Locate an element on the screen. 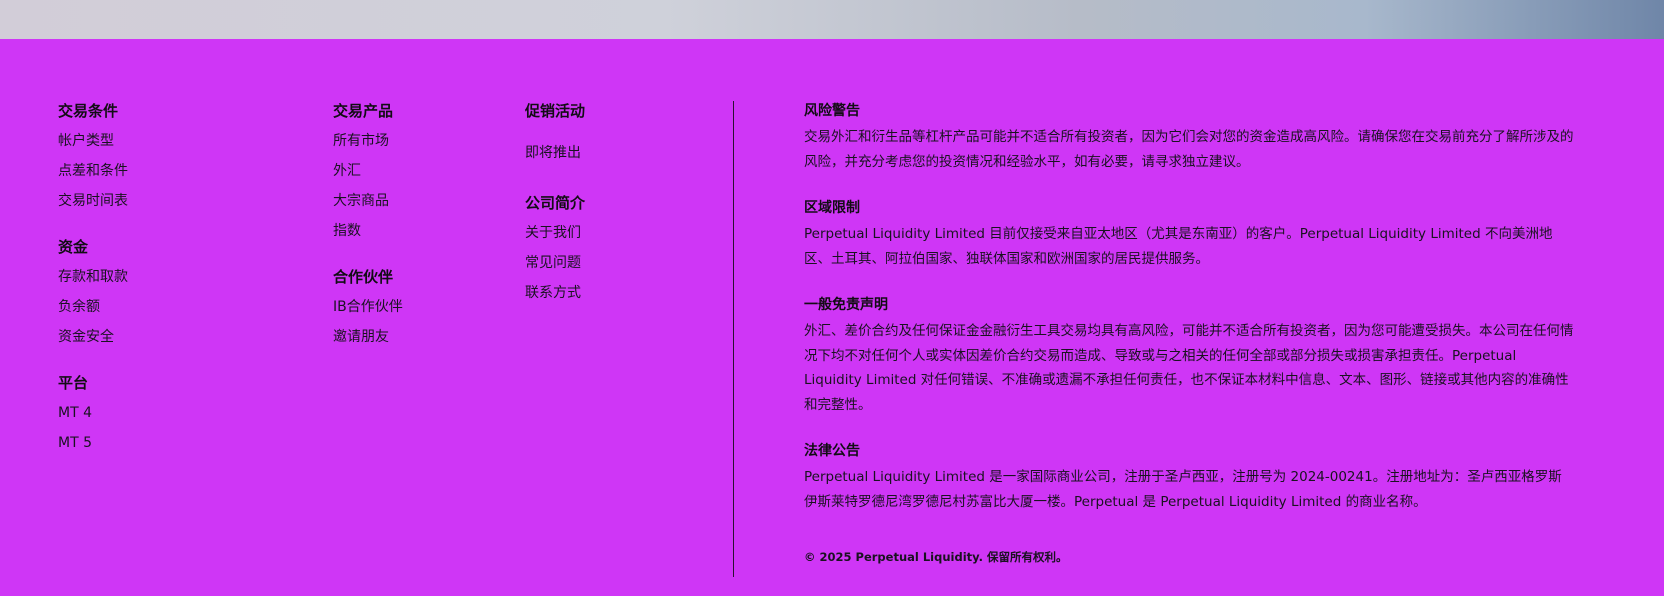 The width and height of the screenshot is (1664, 596). footer-link-invite-friends: 邀请朋友 is located at coordinates (368, 337).